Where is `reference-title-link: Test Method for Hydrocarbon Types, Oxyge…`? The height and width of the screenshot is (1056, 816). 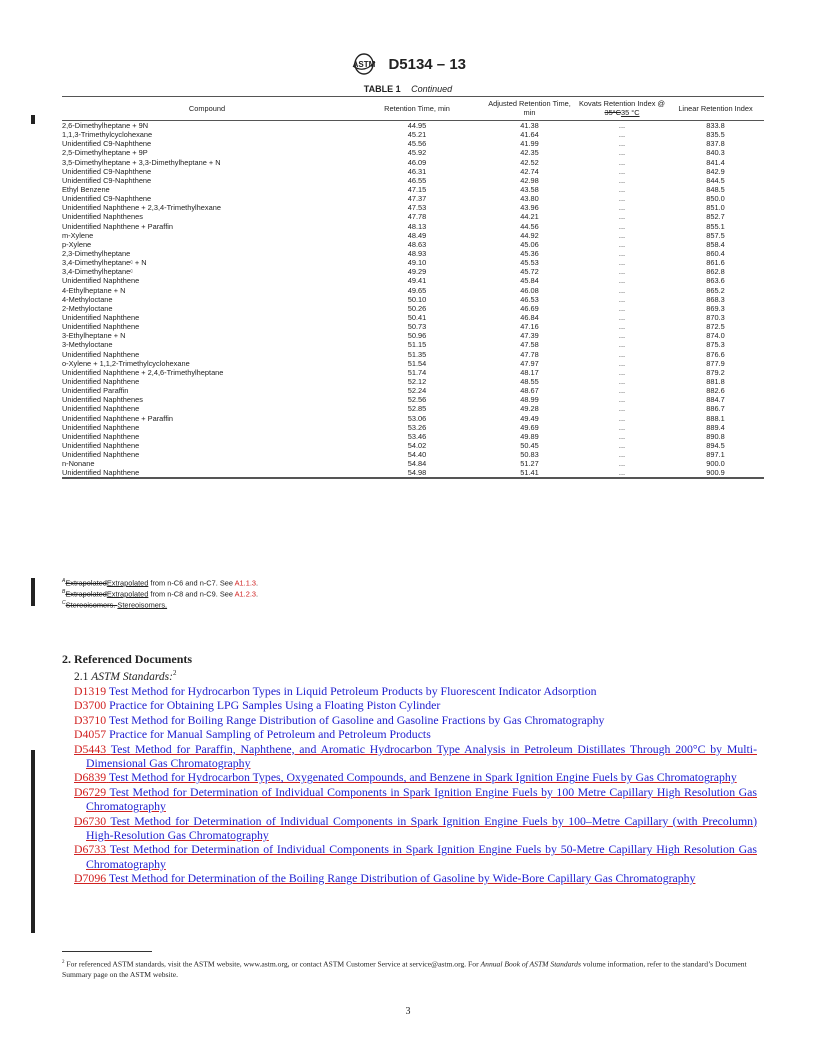
reference-title-link: Test Method for Hydrocarbon Types, Oxyge… is located at coordinates (423, 777).